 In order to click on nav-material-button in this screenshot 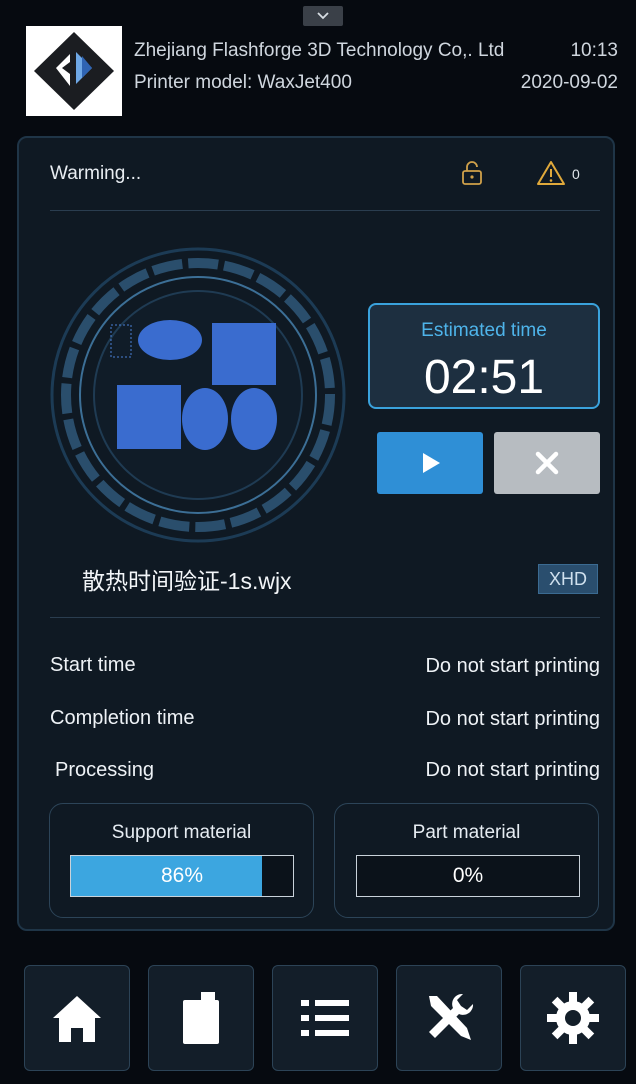, I will do `click(201, 1018)`.